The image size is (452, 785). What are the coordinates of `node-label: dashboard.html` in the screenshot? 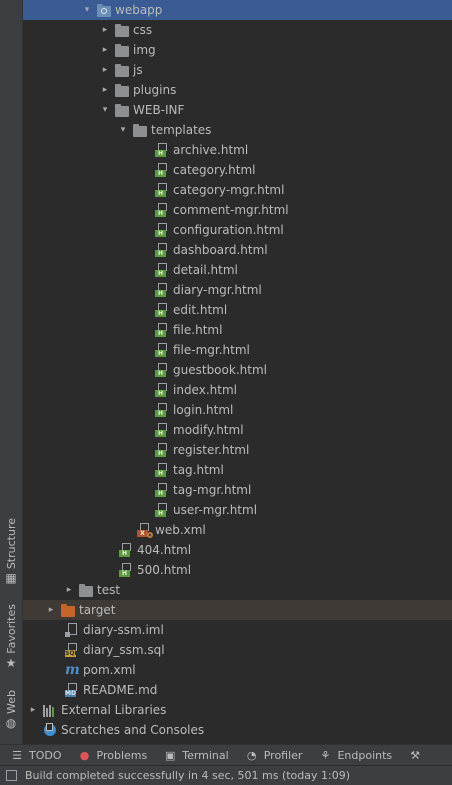 It's located at (220, 250).